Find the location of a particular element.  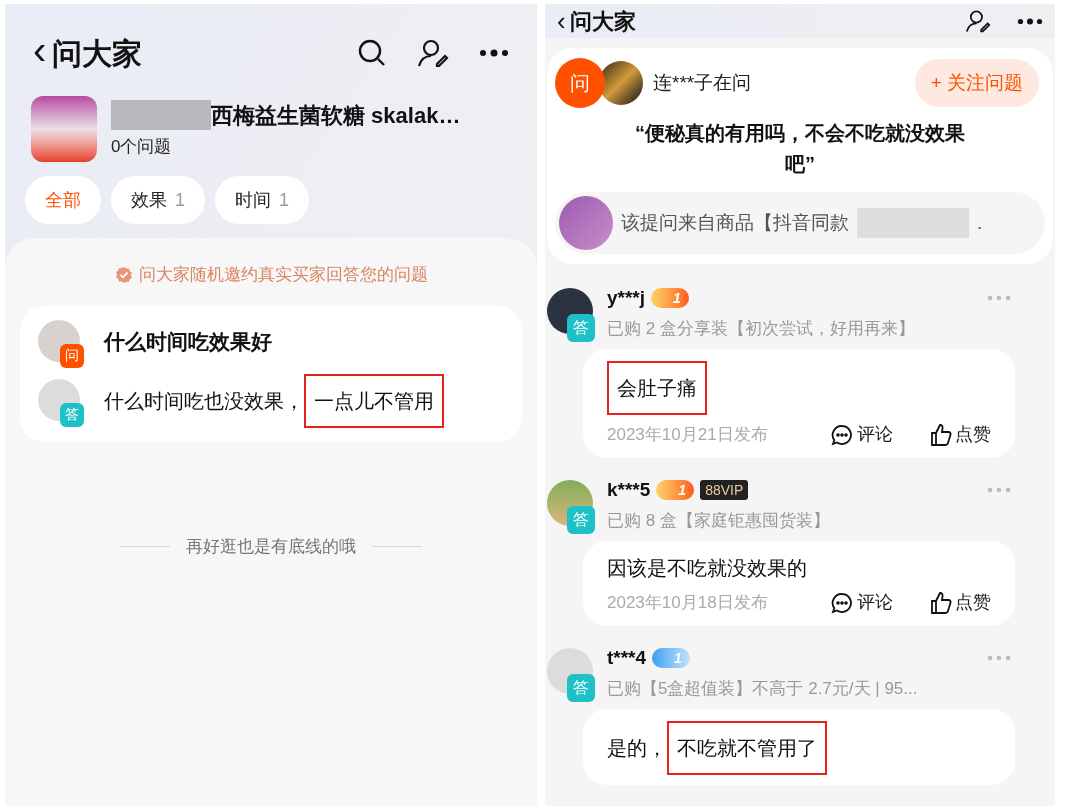

filter-chip: 效果 1 is located at coordinates (158, 200).